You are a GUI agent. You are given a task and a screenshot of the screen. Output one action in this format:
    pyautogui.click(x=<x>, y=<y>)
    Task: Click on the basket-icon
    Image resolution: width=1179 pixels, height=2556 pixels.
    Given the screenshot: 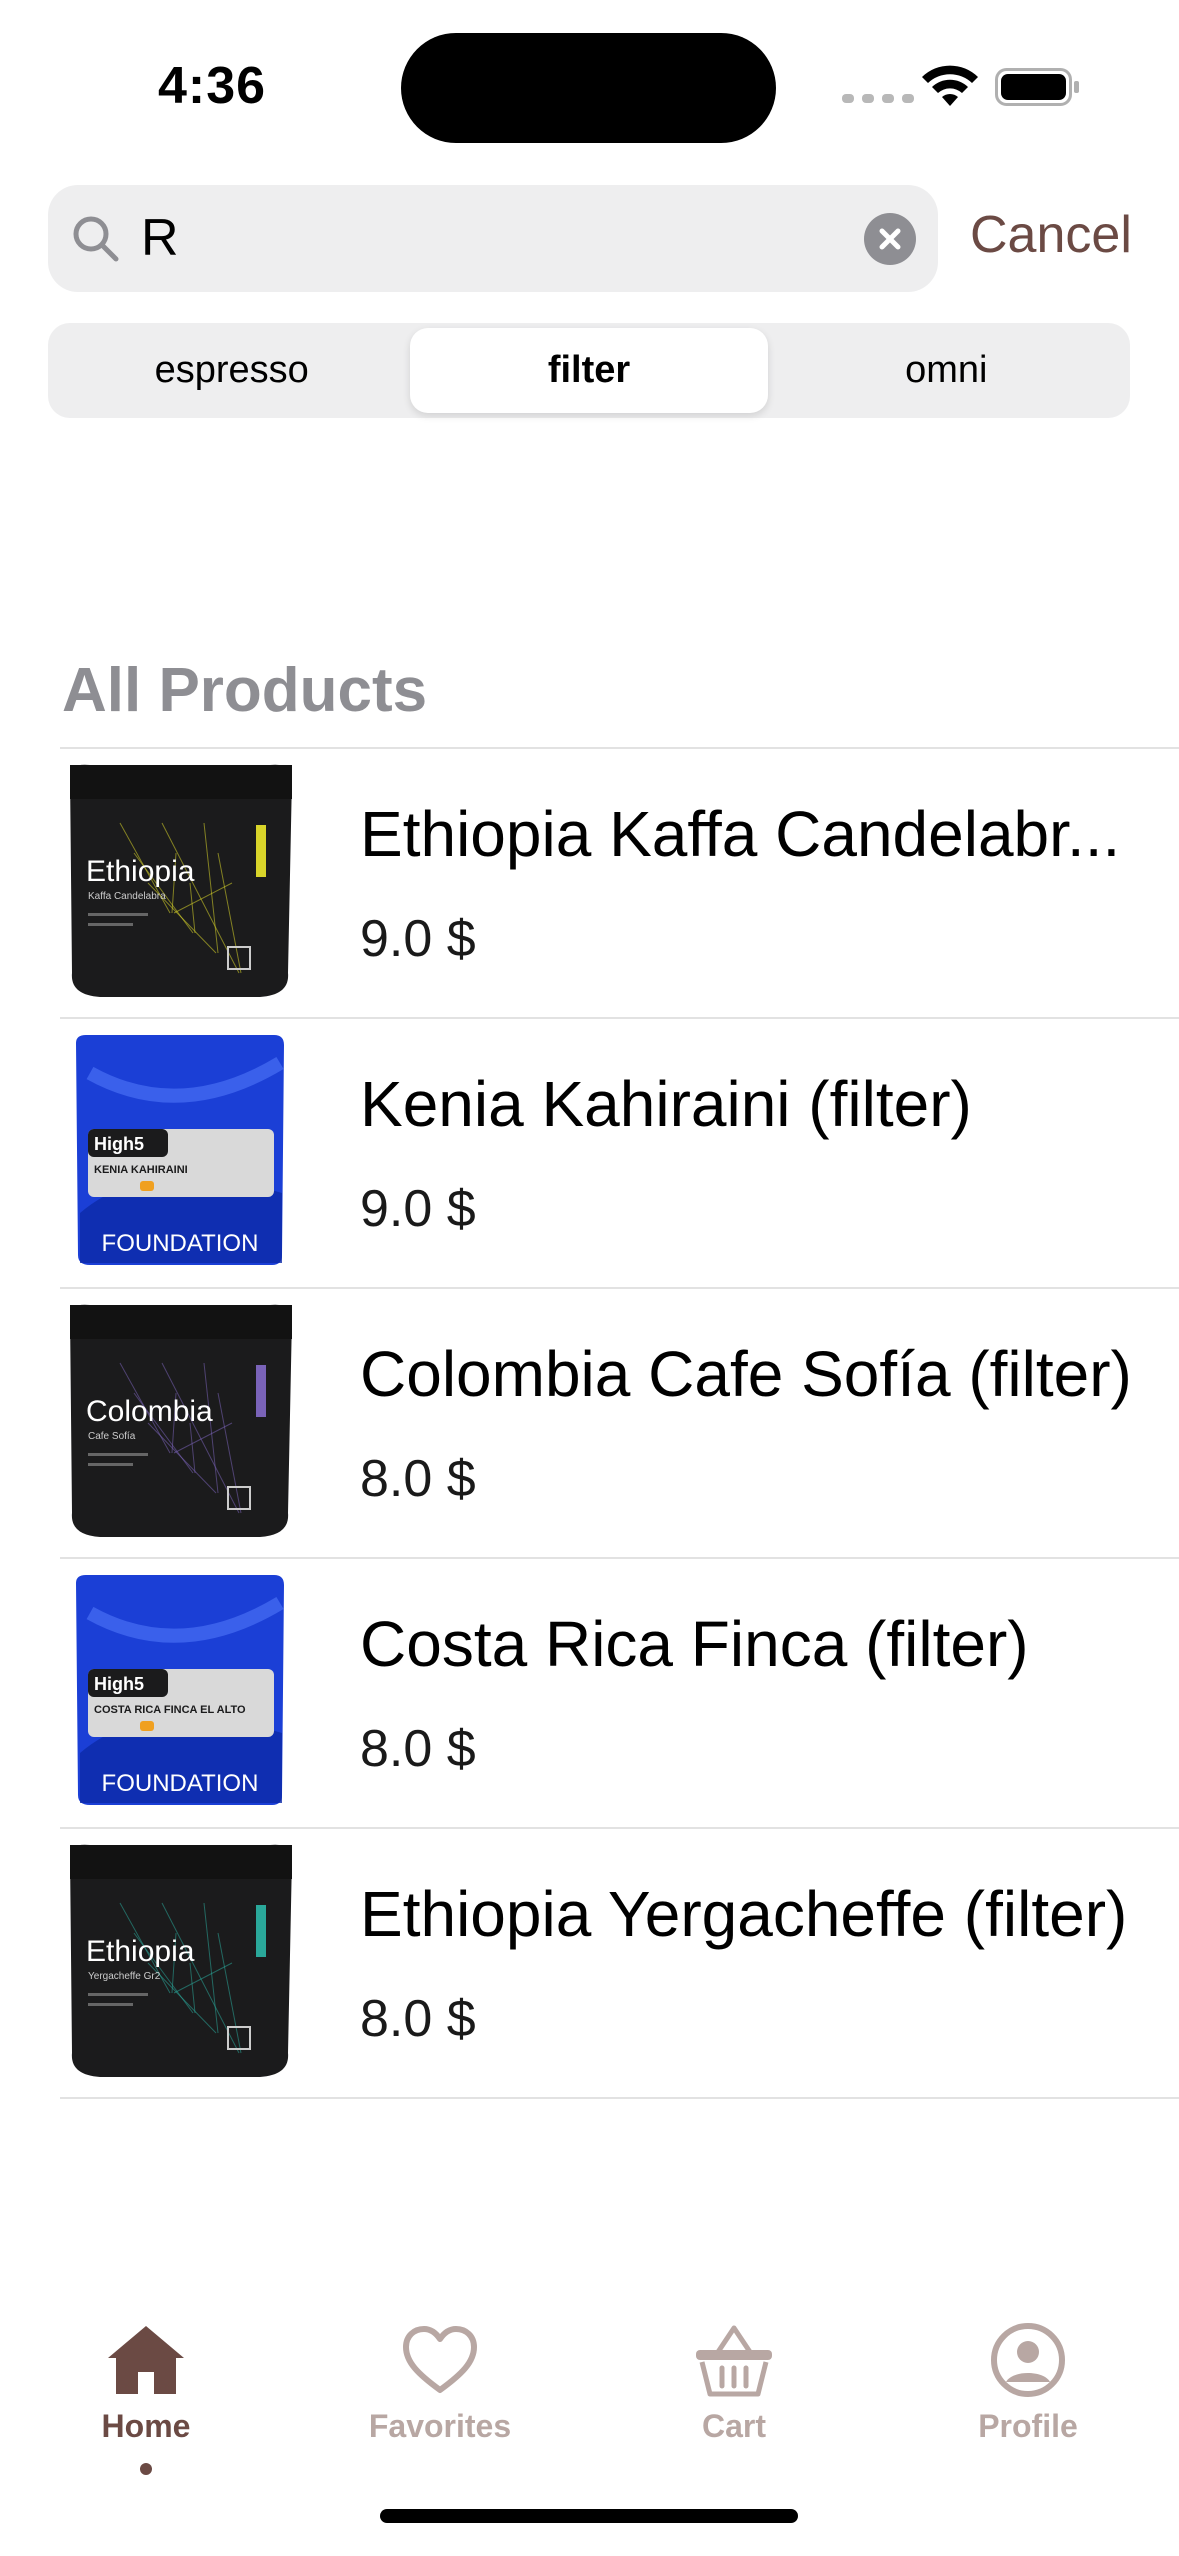 What is the action you would take?
    pyautogui.click(x=734, y=2361)
    